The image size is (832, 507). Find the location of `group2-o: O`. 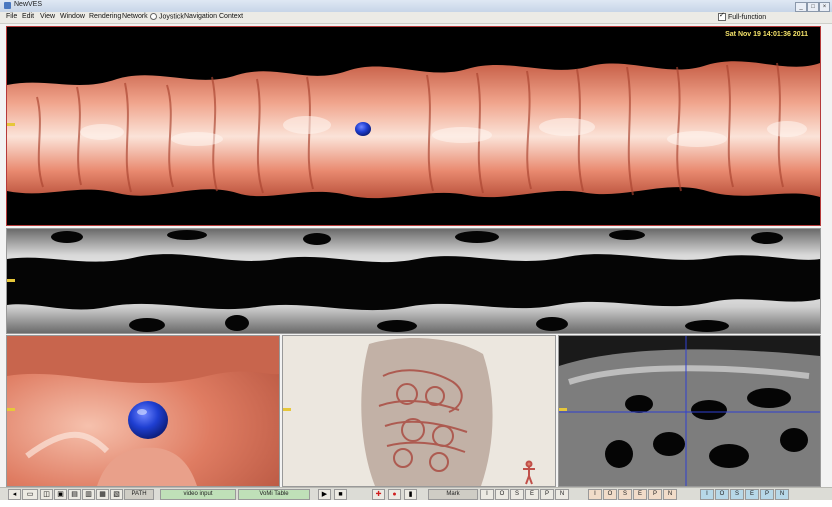

group2-o: O is located at coordinates (610, 494).